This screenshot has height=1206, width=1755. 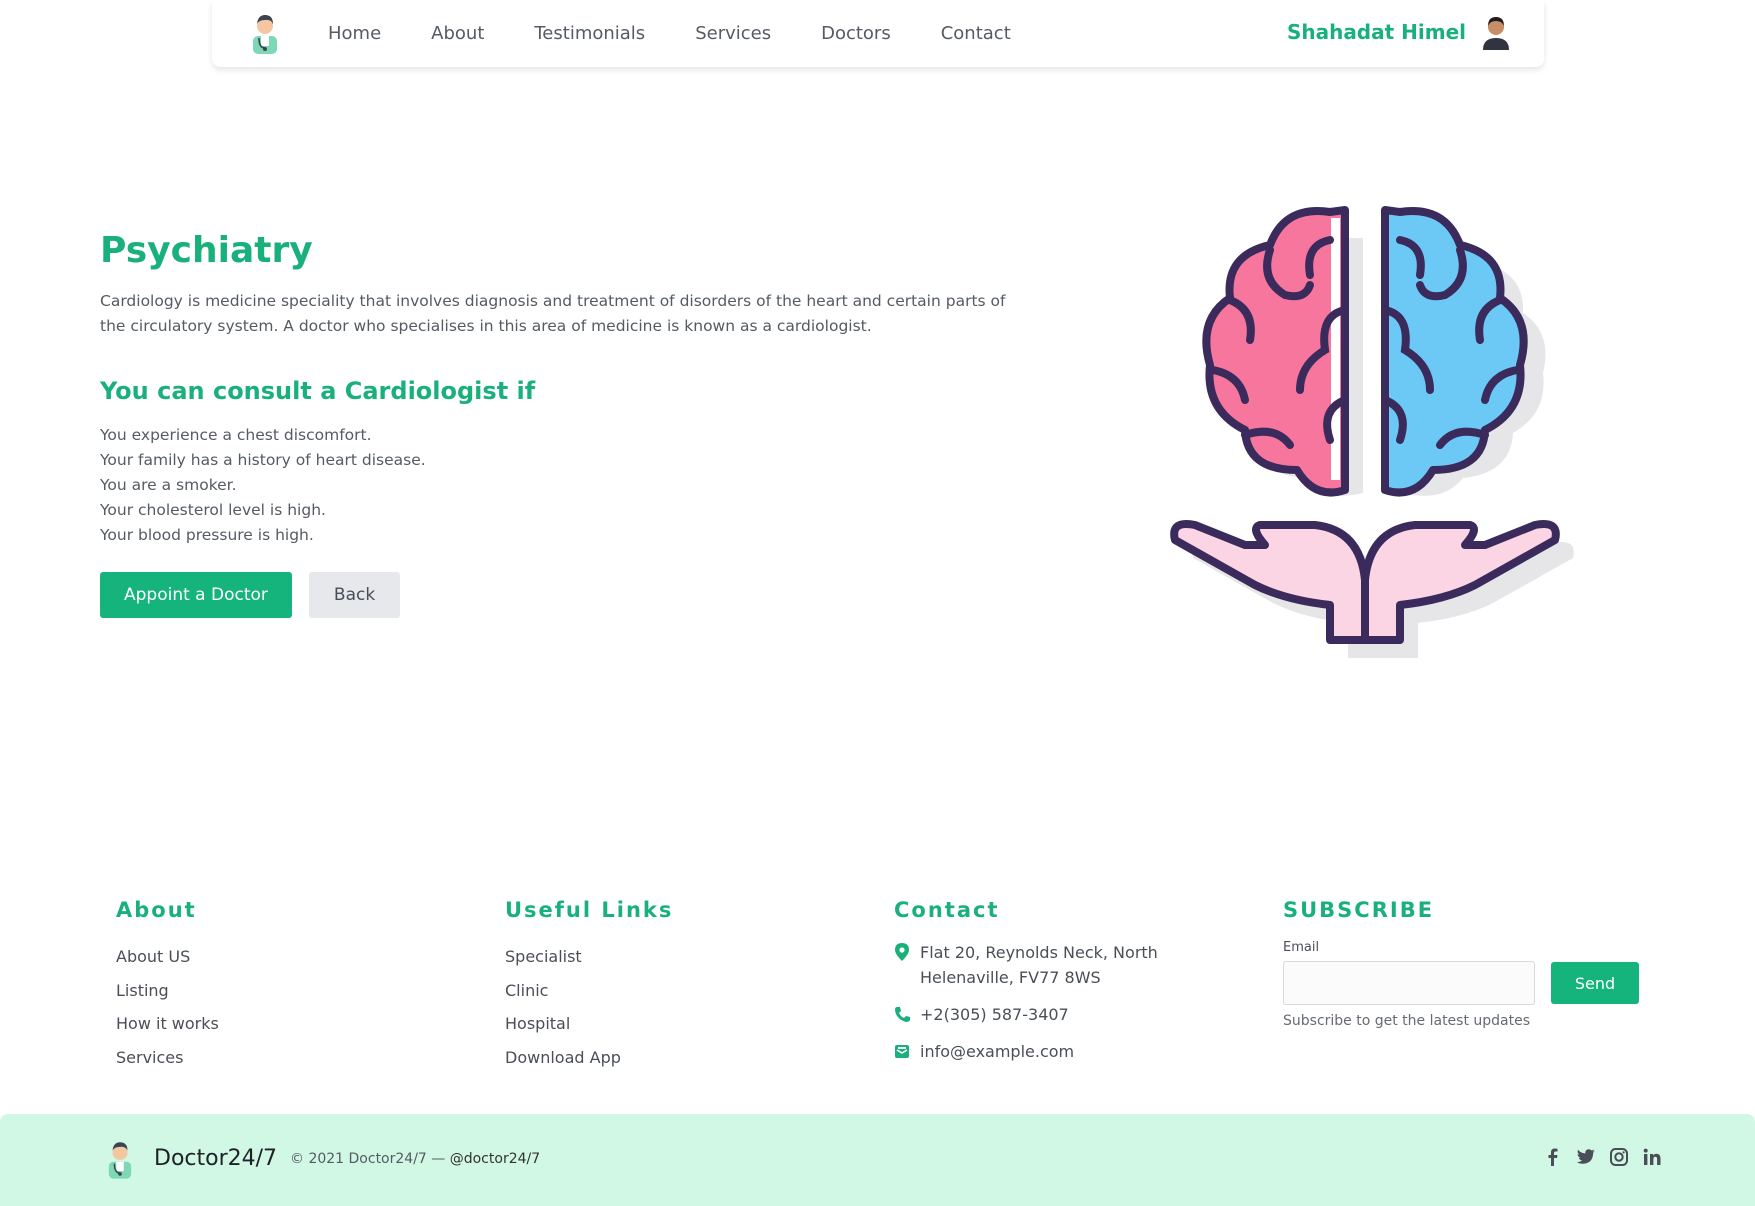 What do you see at coordinates (495, 1159) in the screenshot?
I see `social-handle: @doctor24/7` at bounding box center [495, 1159].